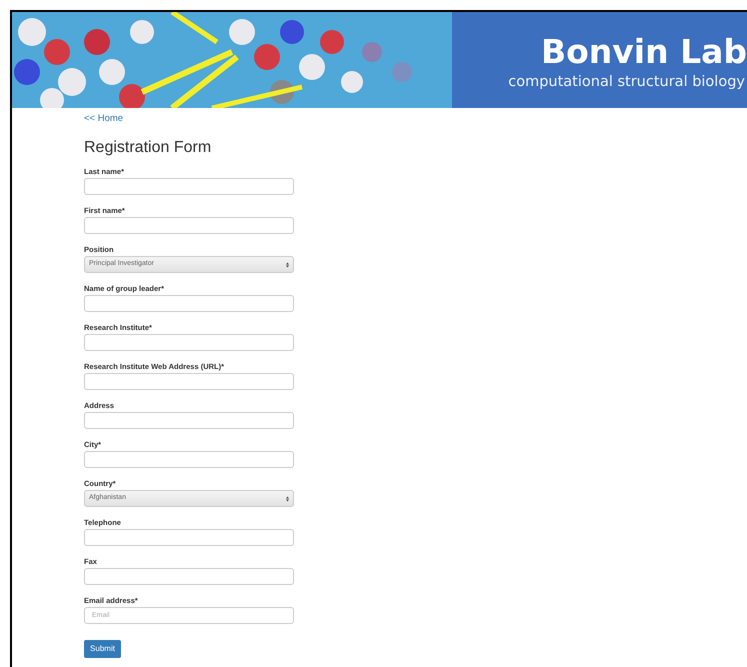 The height and width of the screenshot is (667, 747). What do you see at coordinates (626, 82) in the screenshot?
I see `banner-subtitle: computational structural biology` at bounding box center [626, 82].